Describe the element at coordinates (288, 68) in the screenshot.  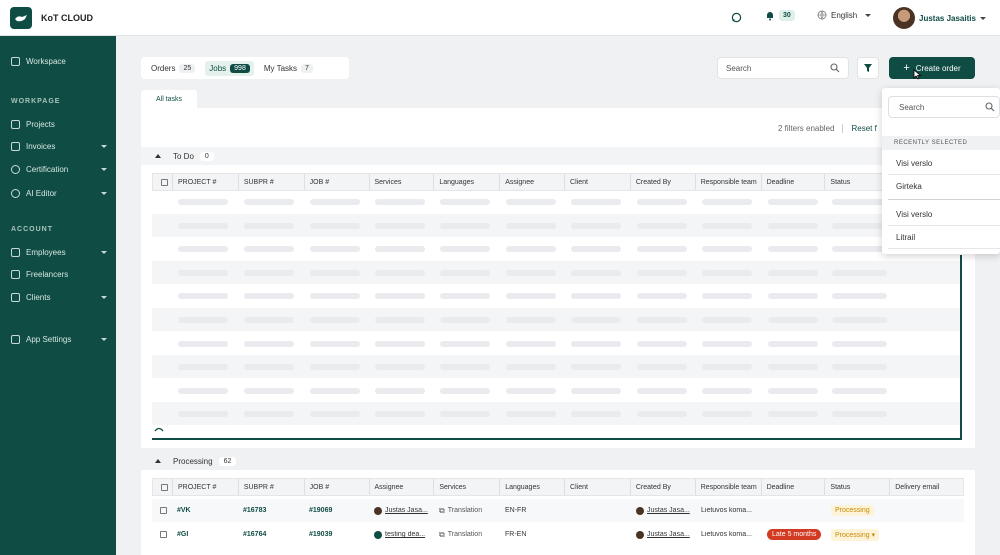
I see `tab-my-tasks: My Tasks 7` at that location.